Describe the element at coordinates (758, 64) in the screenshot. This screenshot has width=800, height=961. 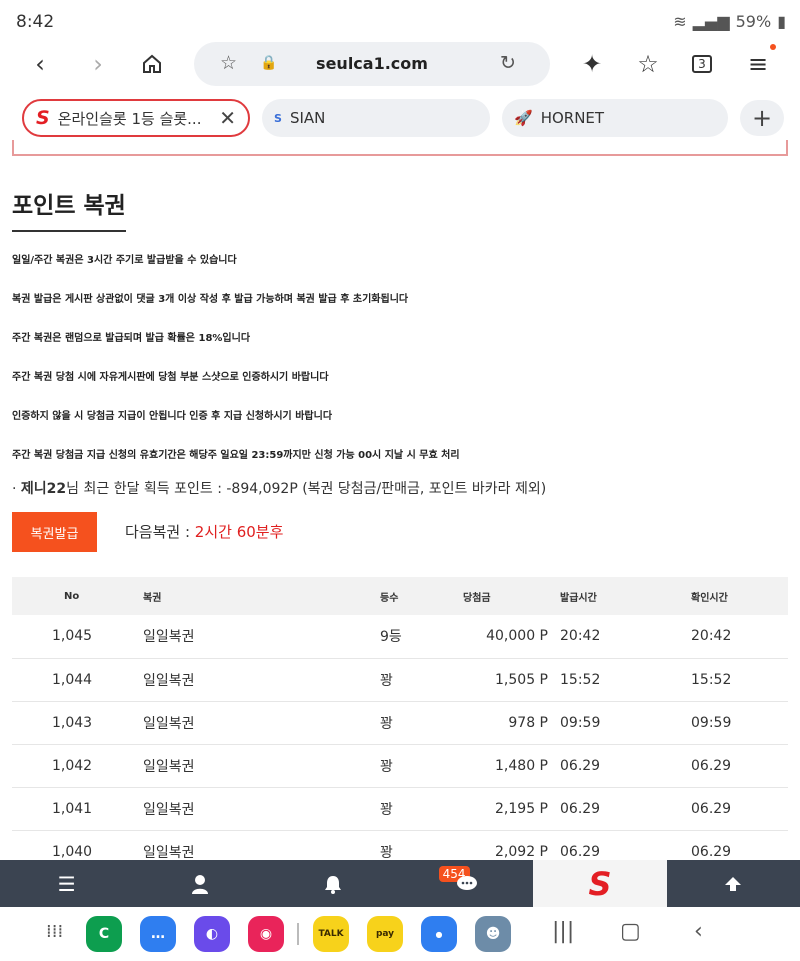
I see `menu-icon: ≡` at that location.